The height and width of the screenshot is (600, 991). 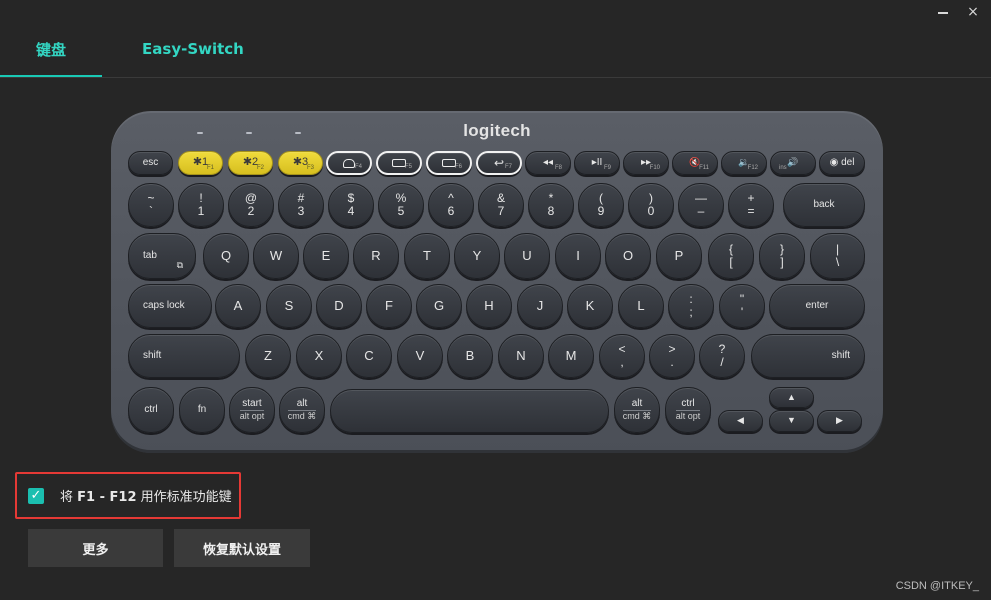 What do you see at coordinates (601, 211) in the screenshot?
I see `key-down: 9` at bounding box center [601, 211].